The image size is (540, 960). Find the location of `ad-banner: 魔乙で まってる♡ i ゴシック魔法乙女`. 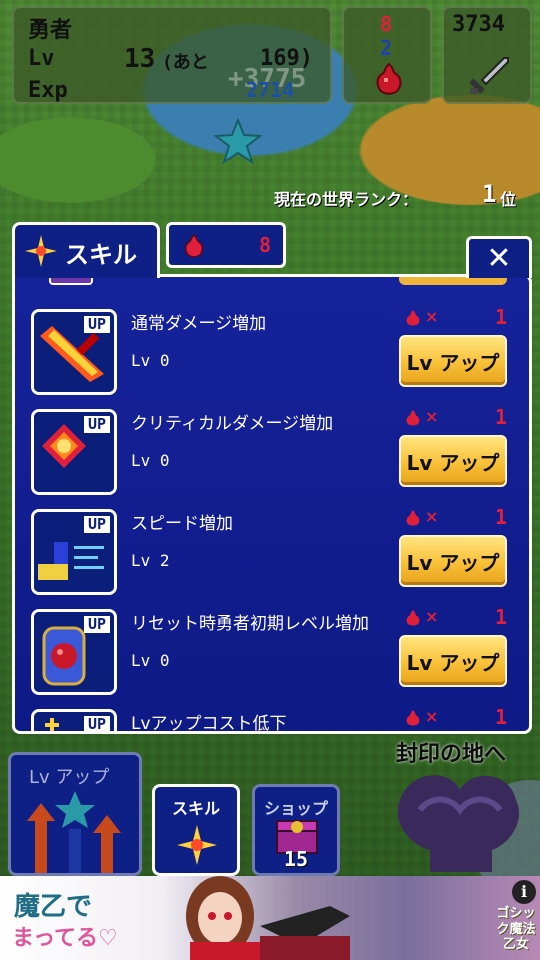

ad-banner: 魔乙で まってる♡ i ゴシック魔法乙女 is located at coordinates (270, 918).